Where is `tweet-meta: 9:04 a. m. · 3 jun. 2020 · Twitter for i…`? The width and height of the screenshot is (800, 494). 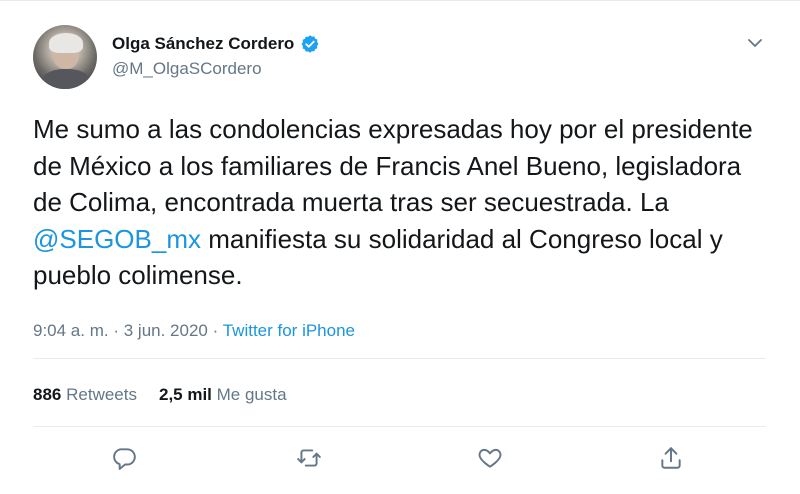
tweet-meta: 9:04 a. m. · 3 jun. 2020 · Twitter for i… is located at coordinates (194, 331).